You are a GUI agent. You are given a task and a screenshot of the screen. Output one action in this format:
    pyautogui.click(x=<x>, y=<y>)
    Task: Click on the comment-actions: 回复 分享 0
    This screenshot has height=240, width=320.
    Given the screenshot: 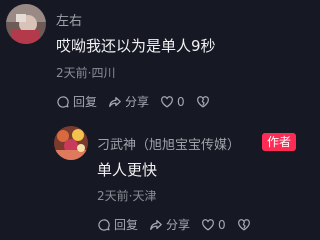 What is the action you would take?
    pyautogui.click(x=134, y=101)
    